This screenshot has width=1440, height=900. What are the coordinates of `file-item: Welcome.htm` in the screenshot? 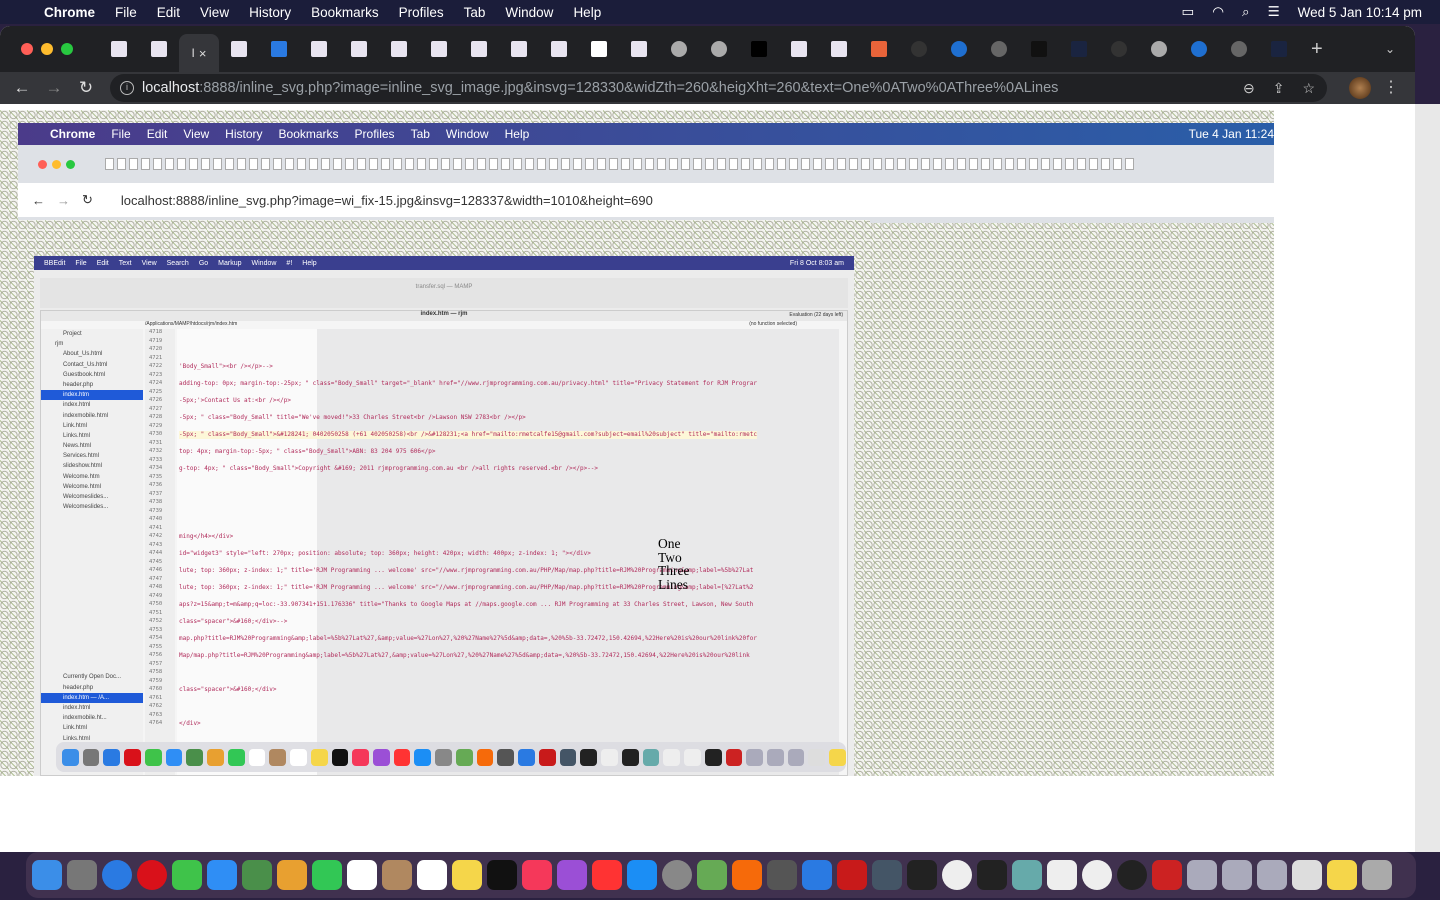 It's located at (92, 477).